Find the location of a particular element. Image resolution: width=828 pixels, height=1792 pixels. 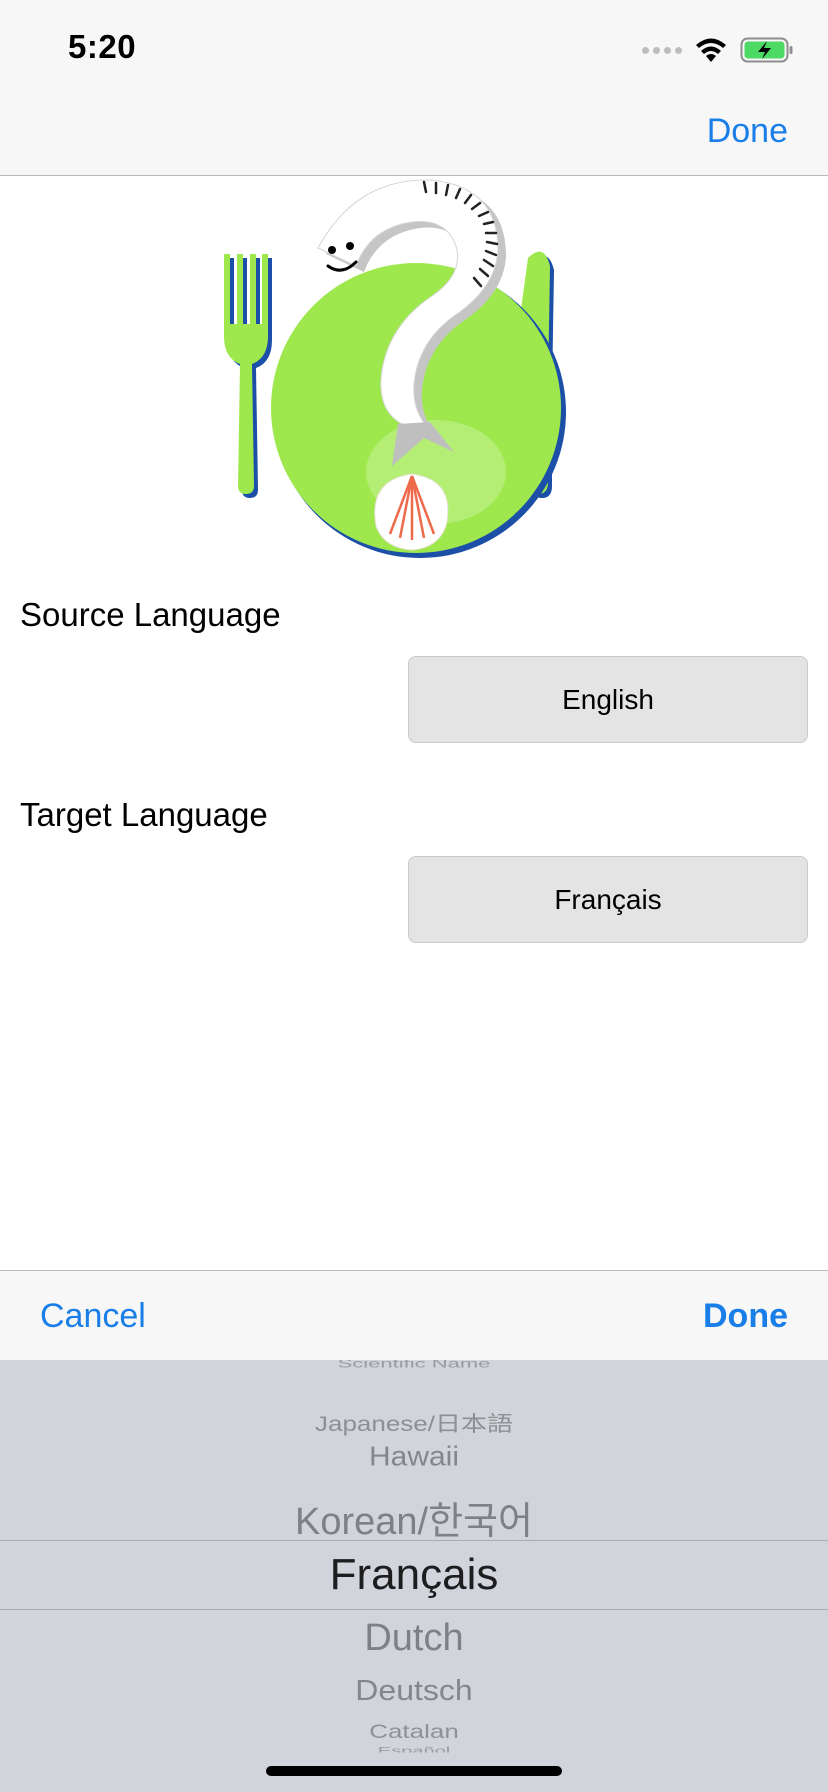

picker-row: Deutsch is located at coordinates (414, 1690).